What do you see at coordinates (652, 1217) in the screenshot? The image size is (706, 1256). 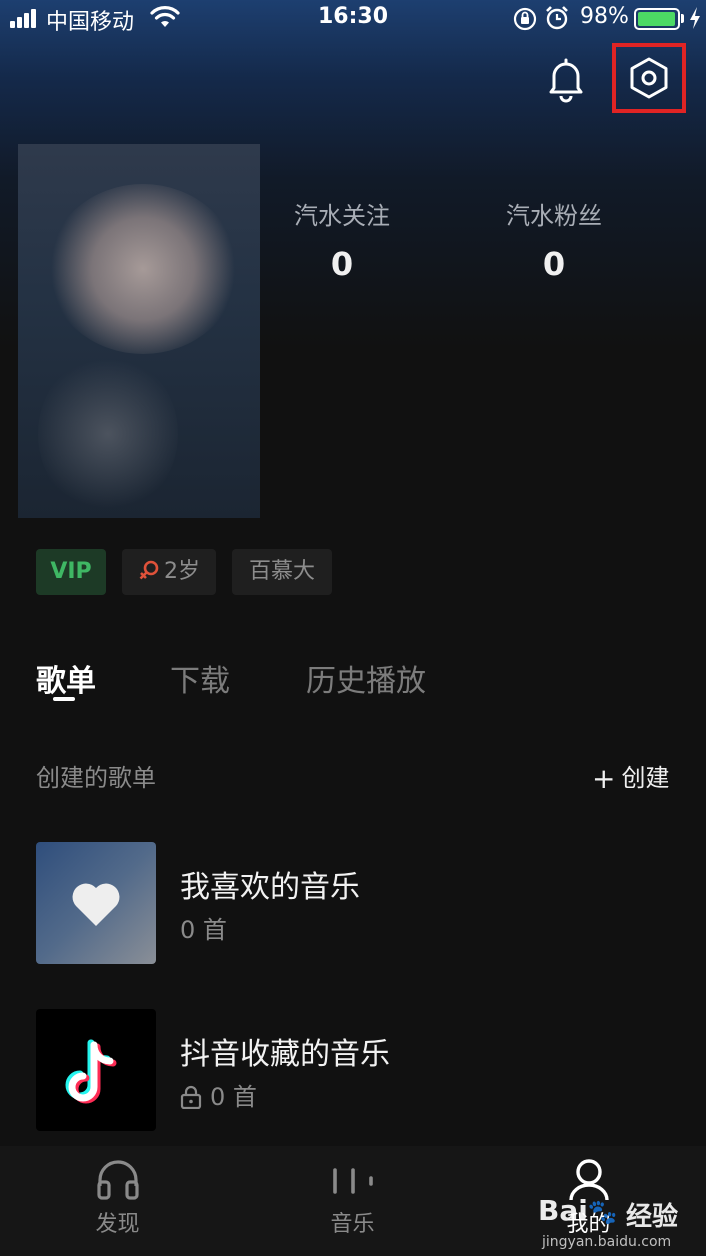 I see `watermark-text: 经验` at bounding box center [652, 1217].